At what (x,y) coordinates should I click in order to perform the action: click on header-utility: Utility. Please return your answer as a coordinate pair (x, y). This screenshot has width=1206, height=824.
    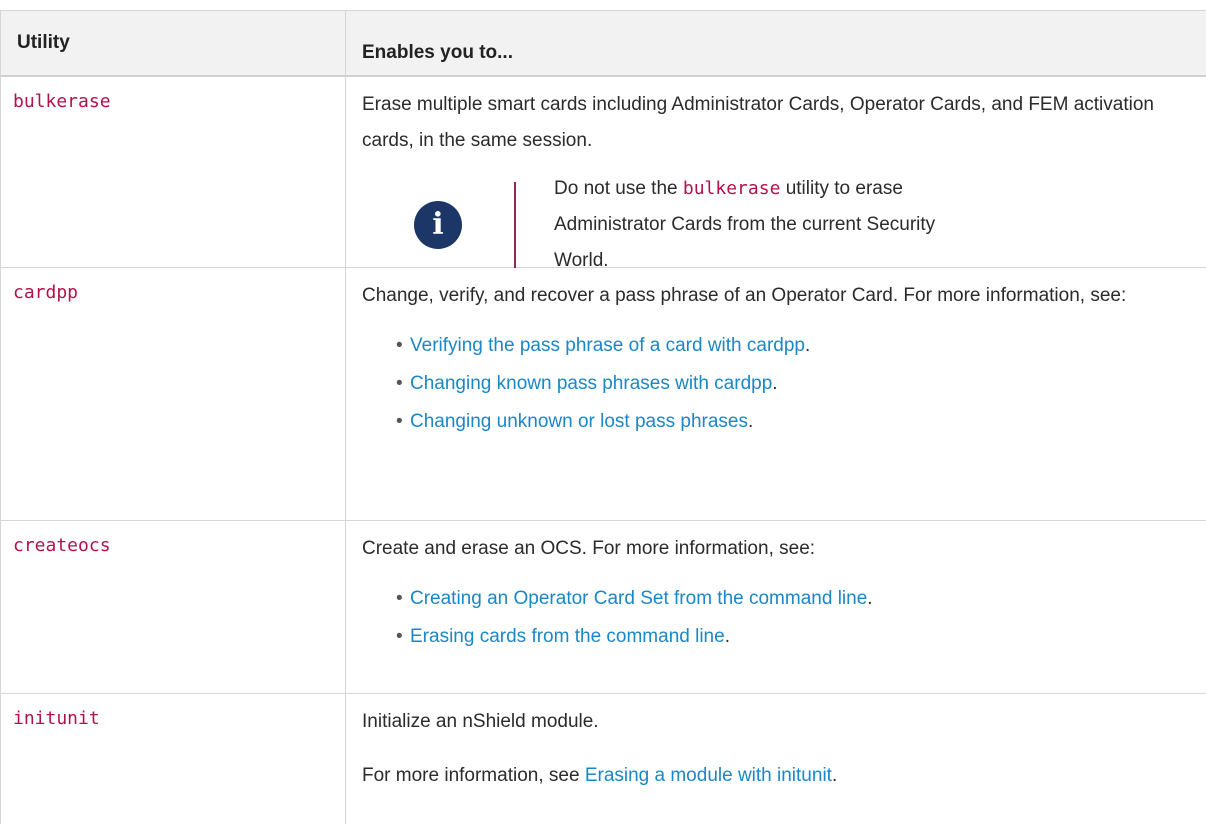
    Looking at the image, I should click on (173, 43).